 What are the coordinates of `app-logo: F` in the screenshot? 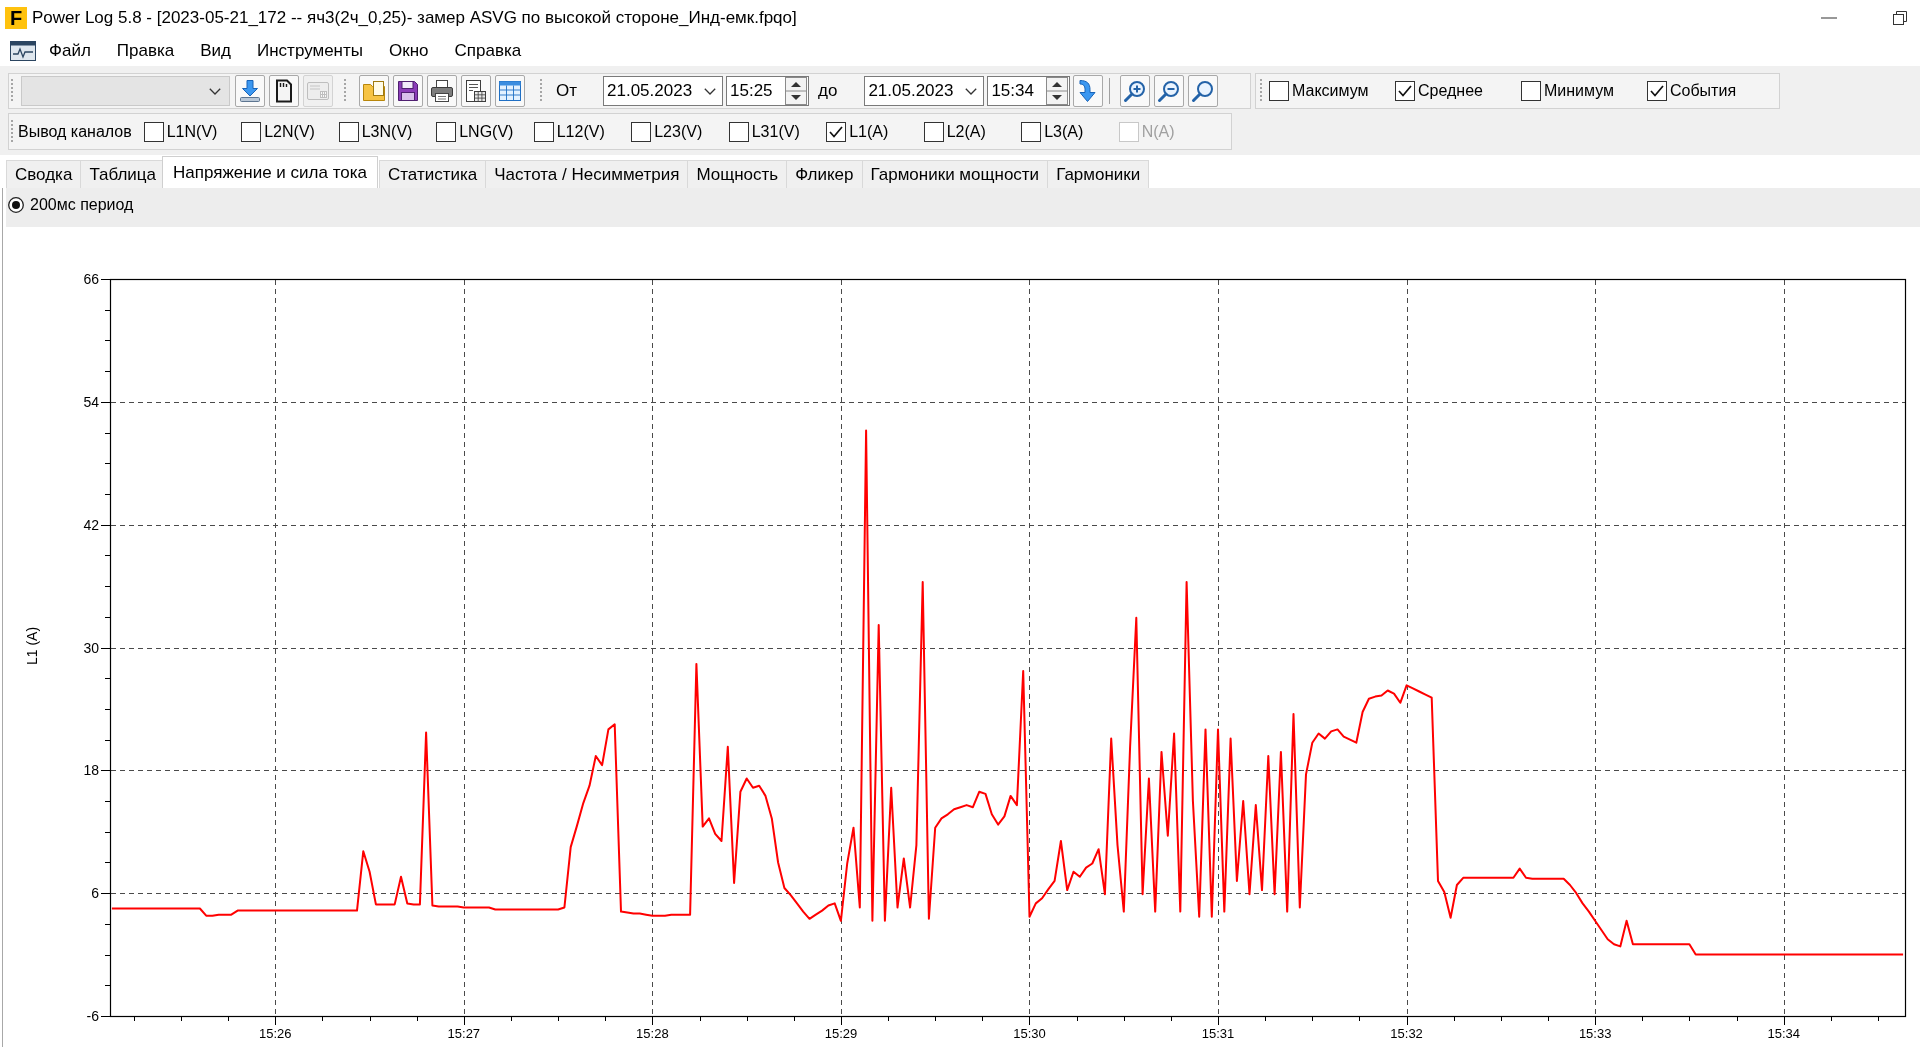 It's located at (16, 18).